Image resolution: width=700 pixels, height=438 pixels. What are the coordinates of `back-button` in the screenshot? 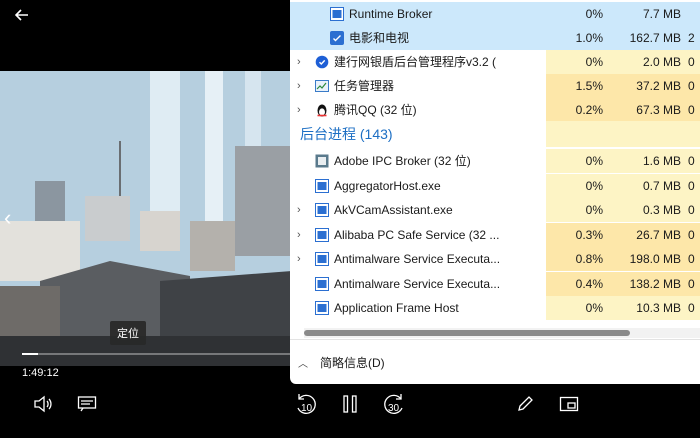 It's located at (22, 15).